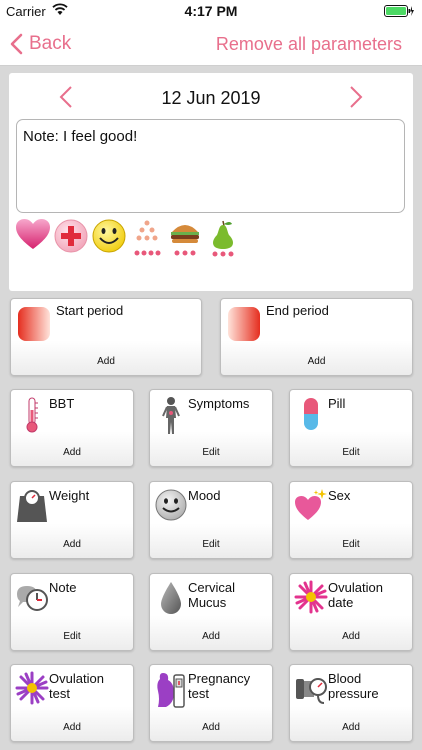 This screenshot has height=750, width=422. Describe the element at coordinates (50, 43) in the screenshot. I see `back-label: Back` at that location.